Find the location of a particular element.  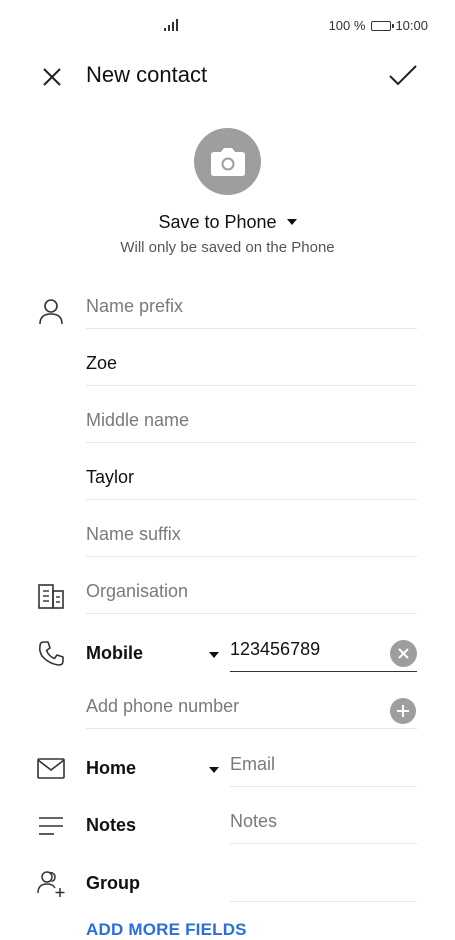

first-name-row is located at coordinates (251, 367).